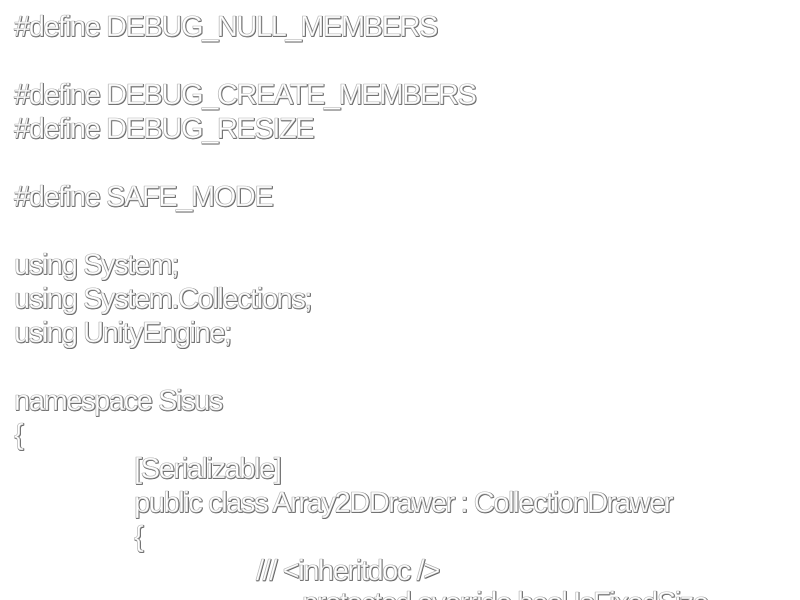  Describe the element at coordinates (19, 435) in the screenshot. I see `code-line-namespace-open-brace: {` at that location.